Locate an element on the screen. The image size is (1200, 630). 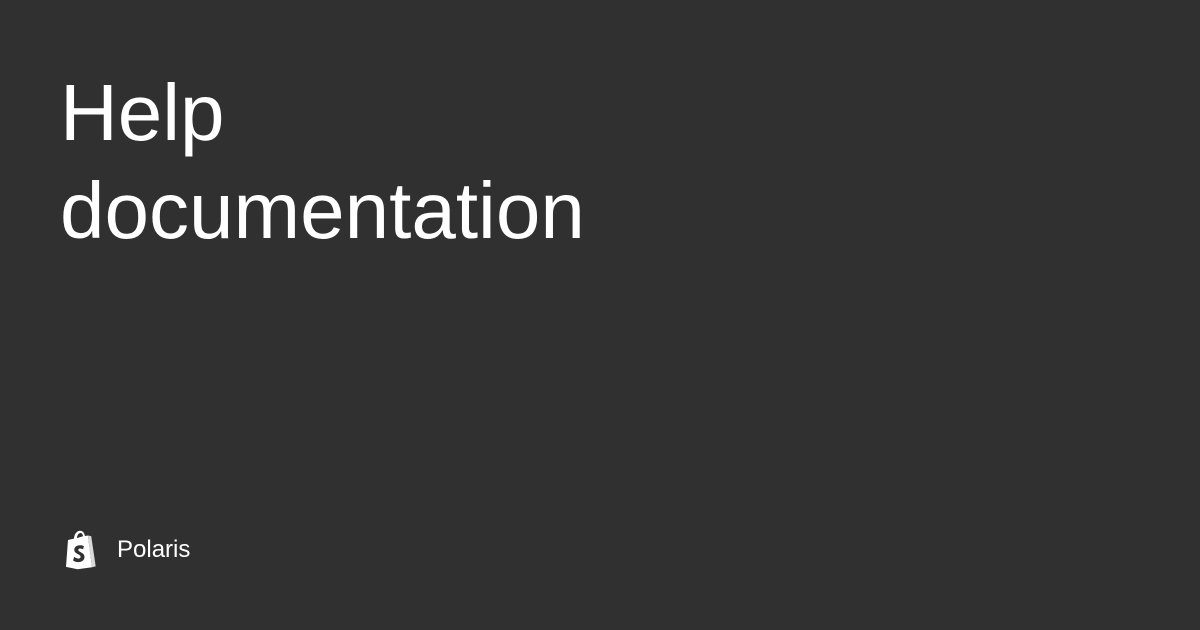
page-title: Help documentation is located at coordinates (322, 162).